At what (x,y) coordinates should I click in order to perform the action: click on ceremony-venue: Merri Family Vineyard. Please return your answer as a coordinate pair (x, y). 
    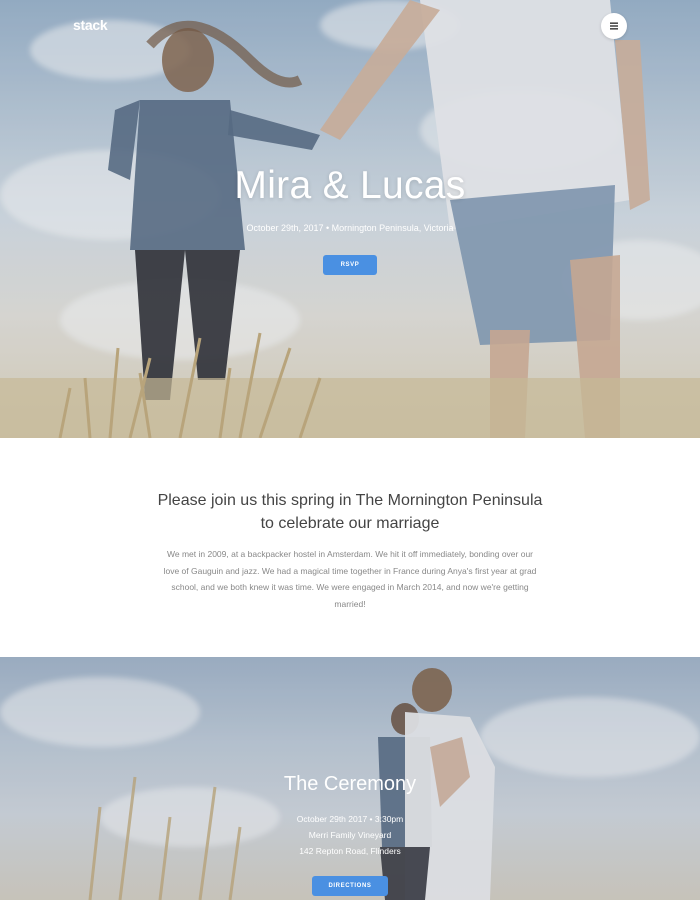
    Looking at the image, I should click on (350, 835).